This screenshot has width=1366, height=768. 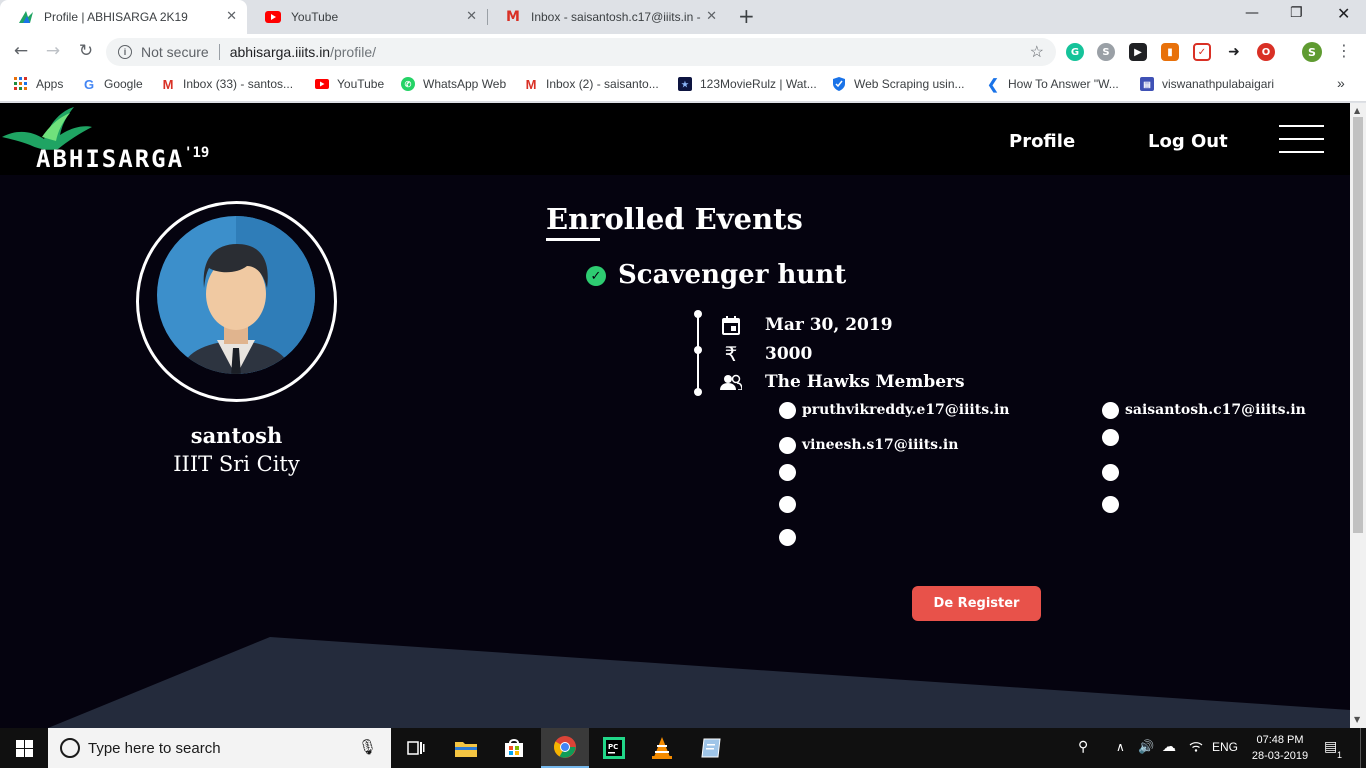 What do you see at coordinates (1083, 746) in the screenshot?
I see `people-icon: ⚲` at bounding box center [1083, 746].